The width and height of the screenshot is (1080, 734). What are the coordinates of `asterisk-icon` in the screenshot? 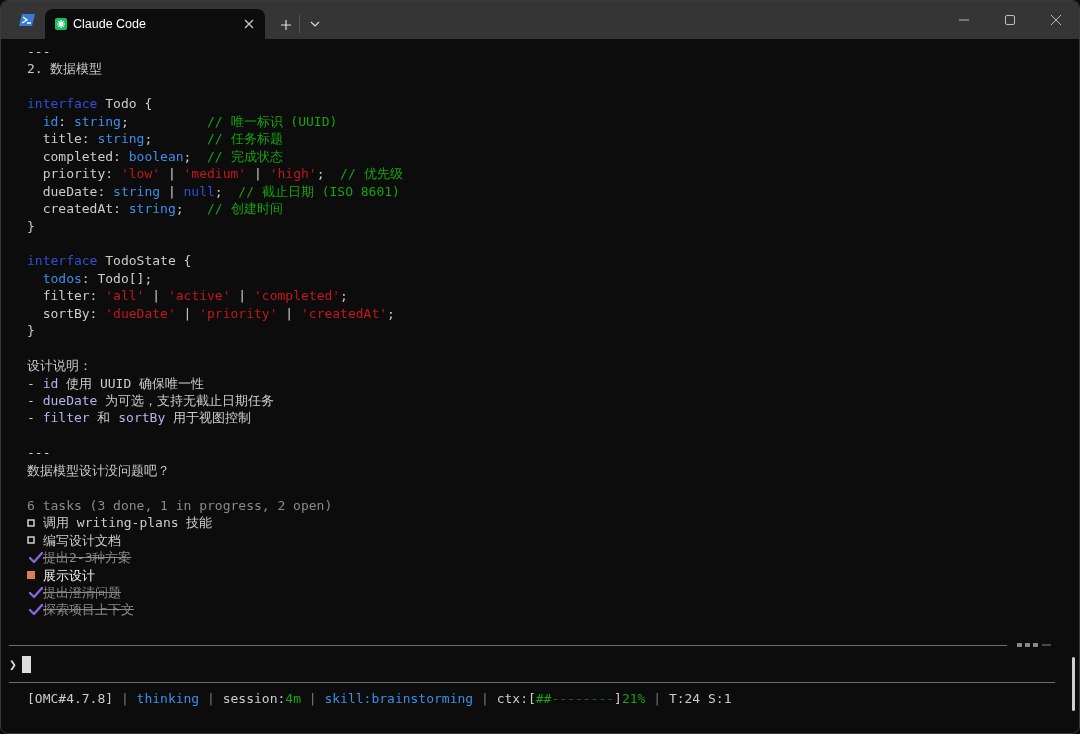 It's located at (61, 24).